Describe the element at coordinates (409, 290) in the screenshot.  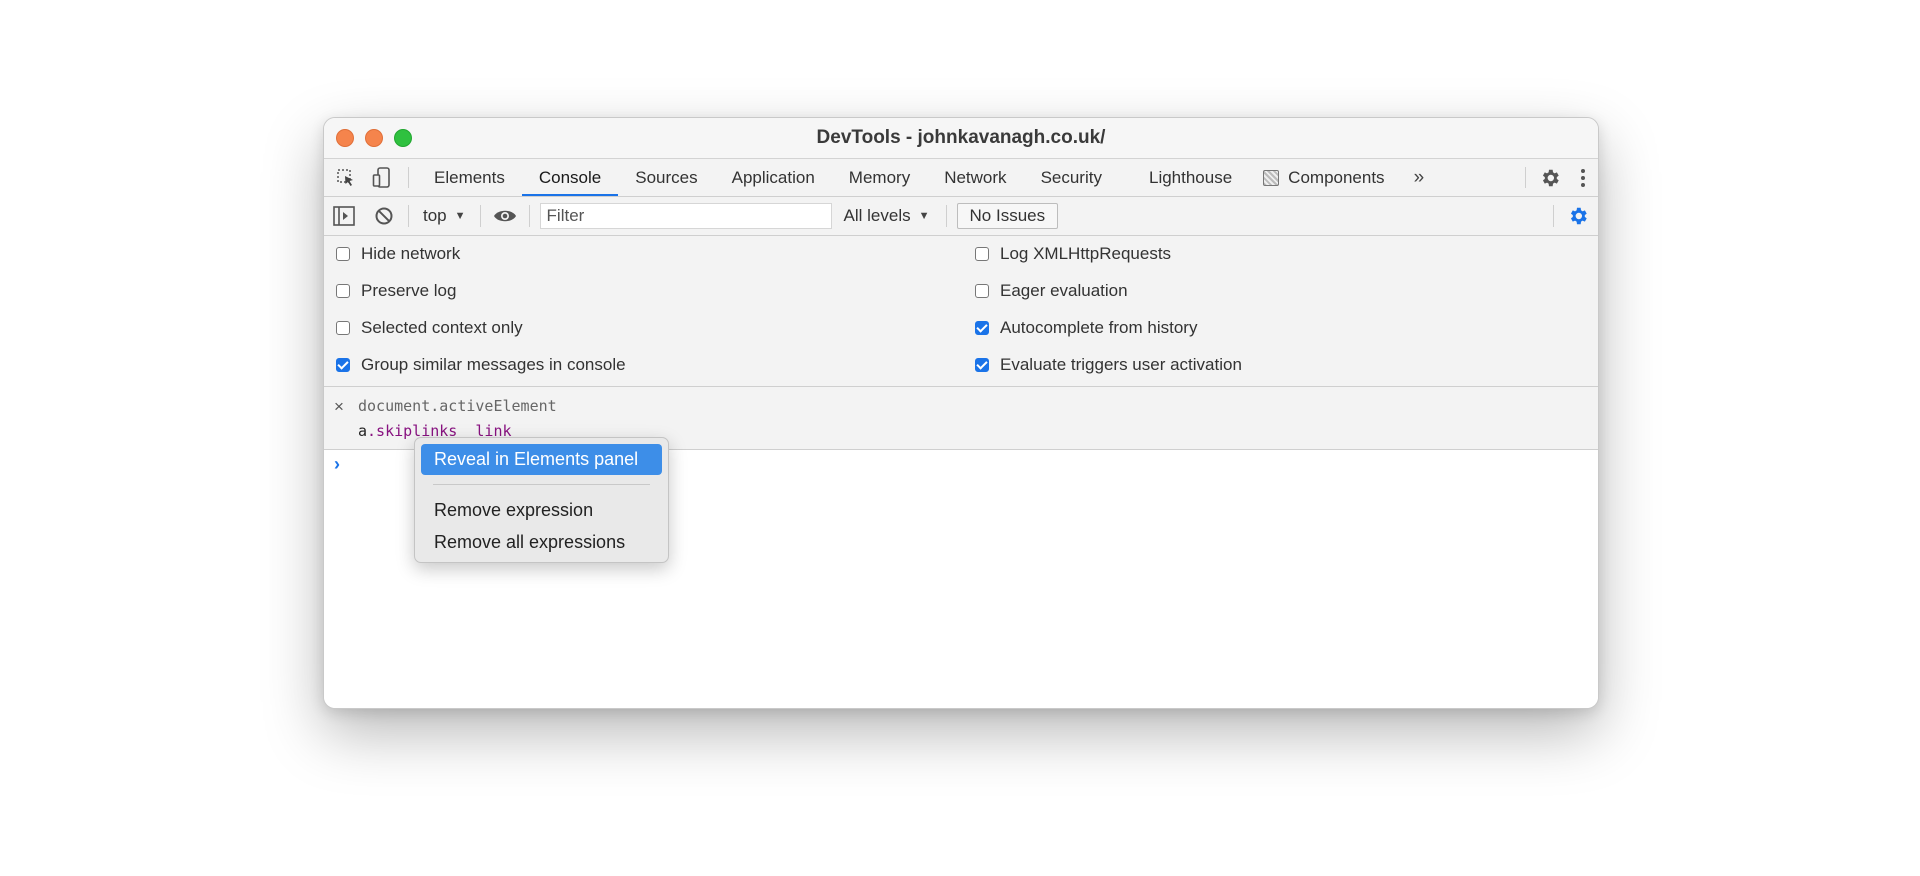
I see `setting-label: Preserve log` at that location.